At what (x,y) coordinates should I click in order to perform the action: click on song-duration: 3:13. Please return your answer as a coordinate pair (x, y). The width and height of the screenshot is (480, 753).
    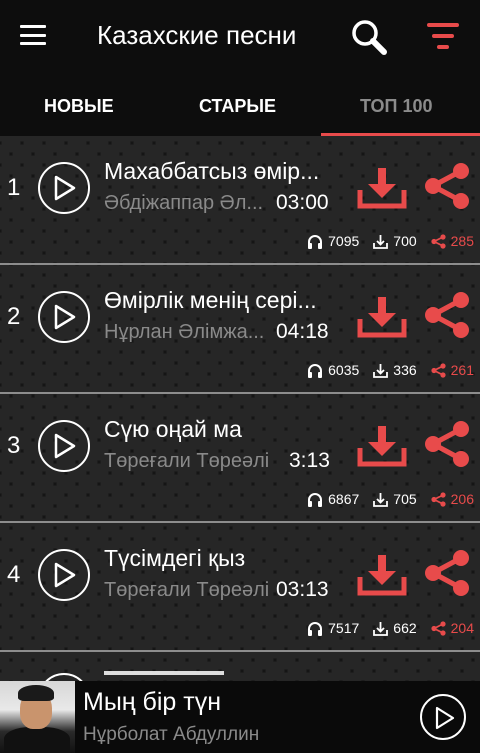
    Looking at the image, I should click on (309, 460).